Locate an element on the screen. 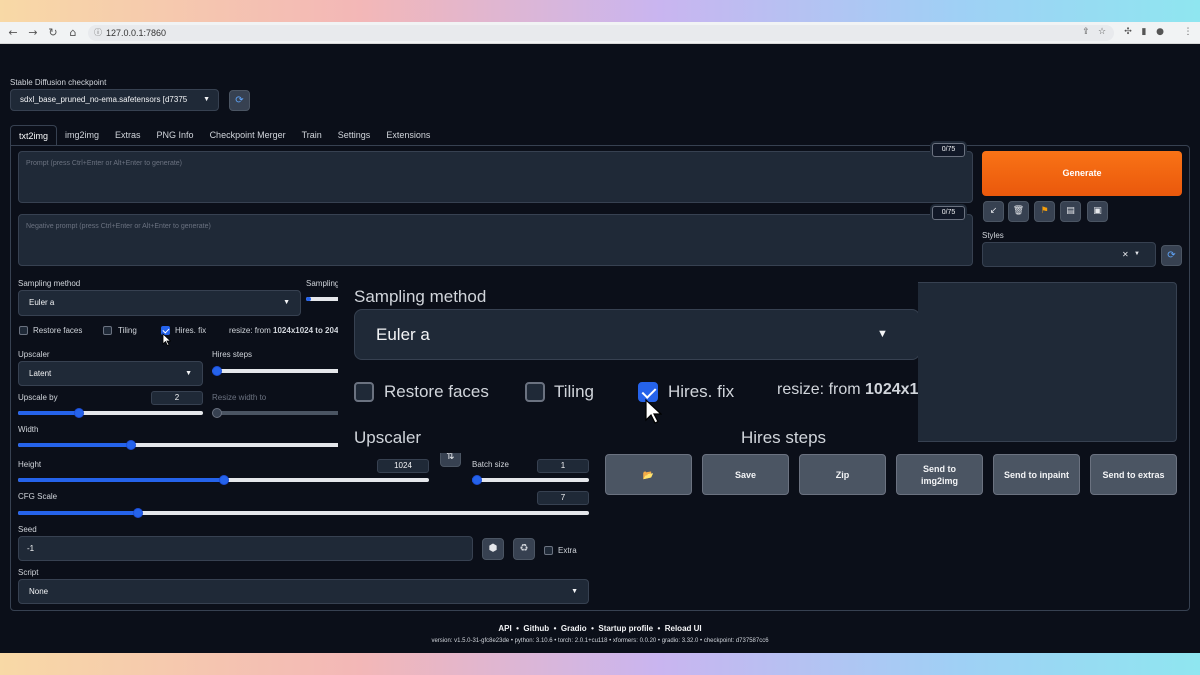 Image resolution: width=1200 pixels, height=675 pixels. address-bar: ⓘ 127.0.0.1:7860 is located at coordinates (601, 33).